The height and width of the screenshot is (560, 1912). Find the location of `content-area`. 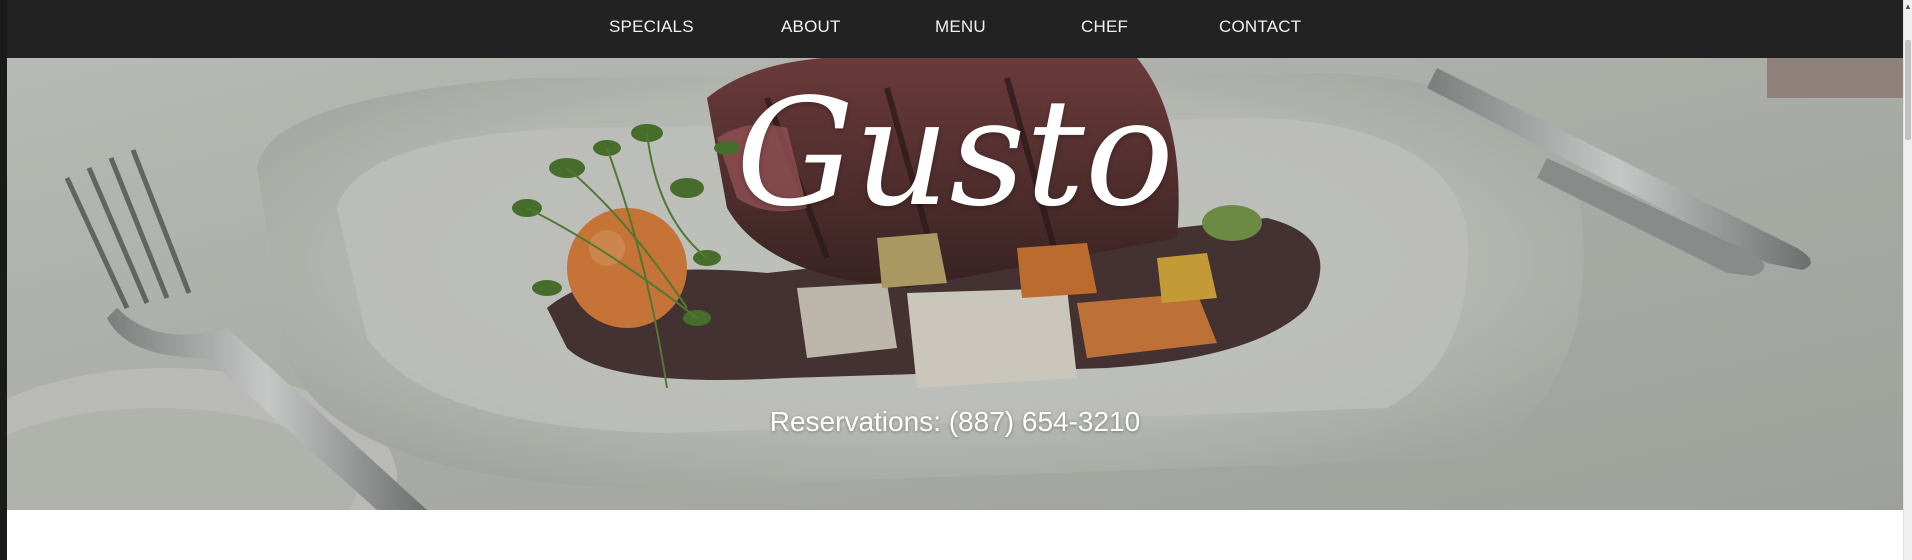

content-area is located at coordinates (955, 535).